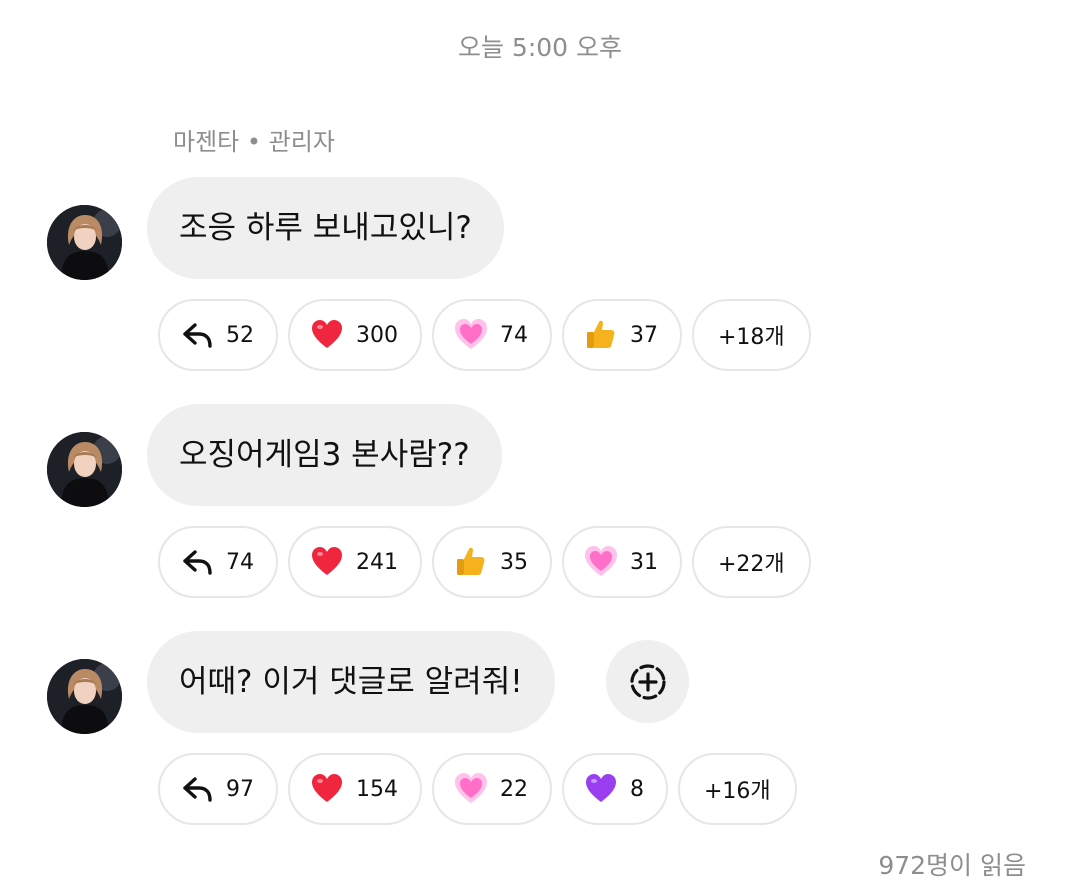 This screenshot has width=1080, height=896. I want to click on message-bubble: 오징어게임3 본사람??, so click(324, 455).